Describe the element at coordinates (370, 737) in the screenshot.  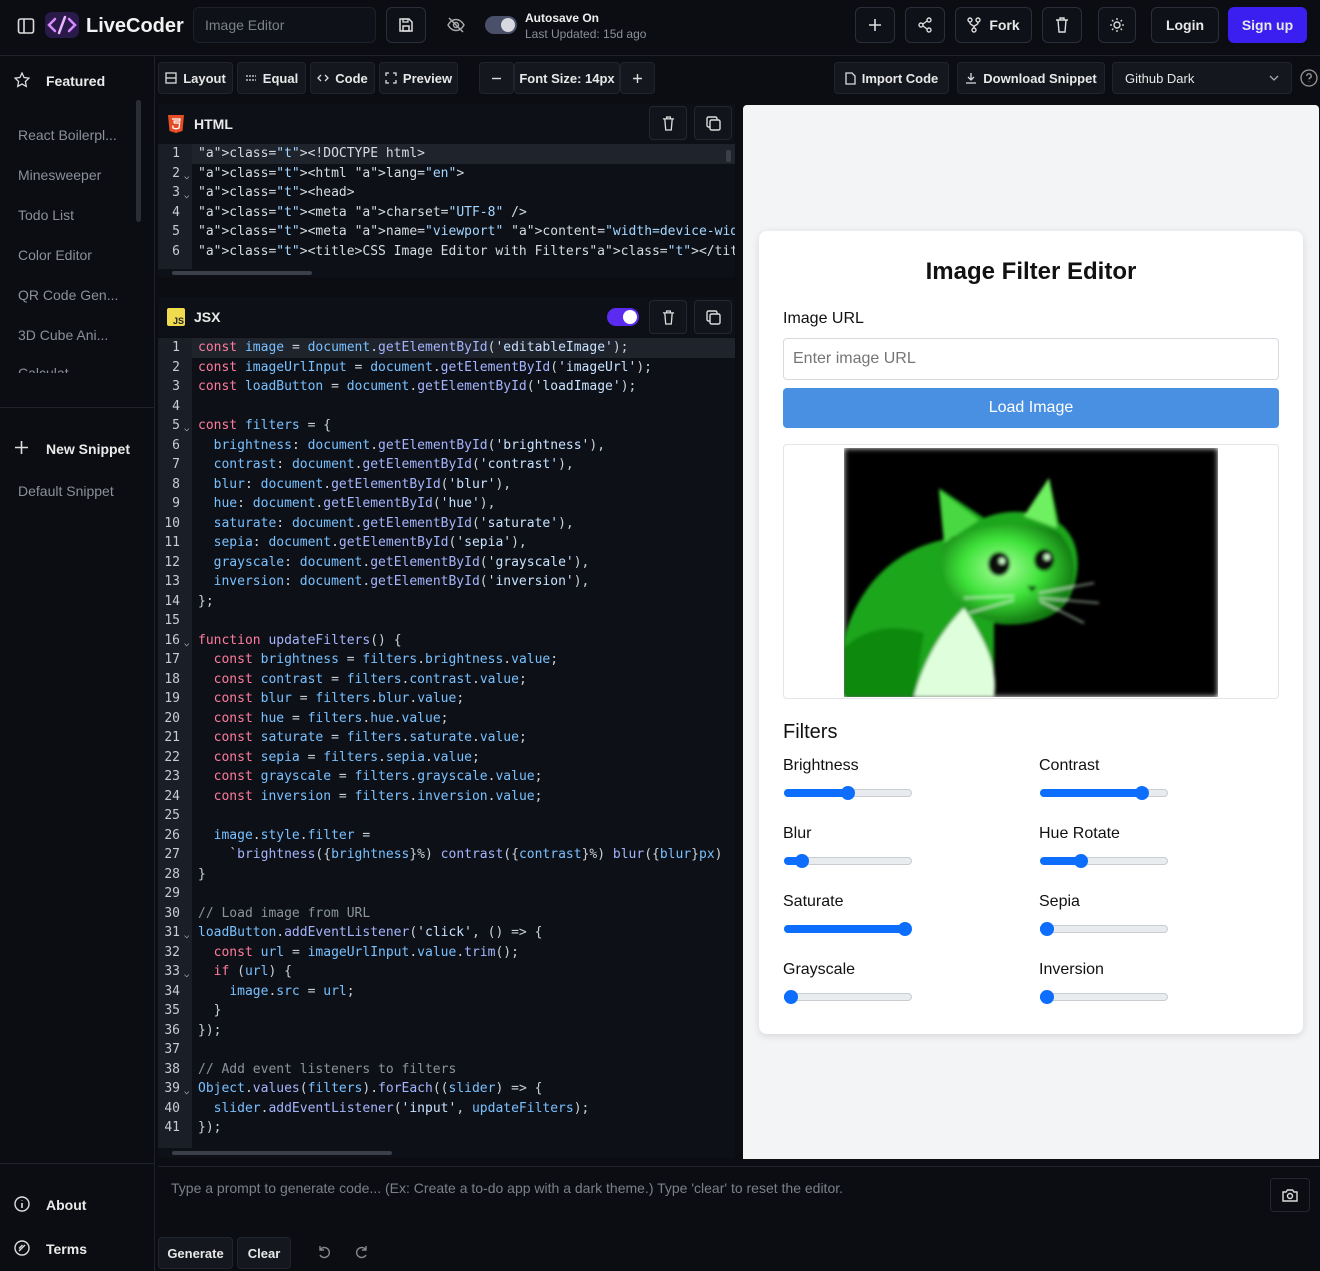
I see `code-text: const saturate = filters.saturate.value;` at that location.